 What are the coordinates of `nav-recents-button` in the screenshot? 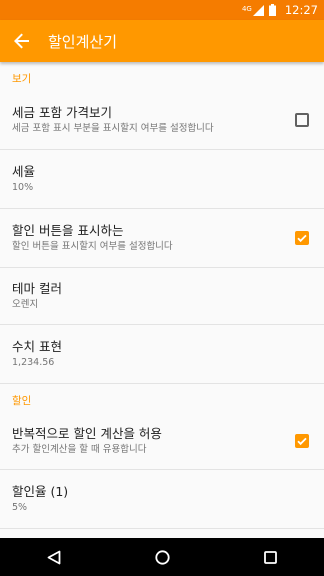 It's located at (270, 557).